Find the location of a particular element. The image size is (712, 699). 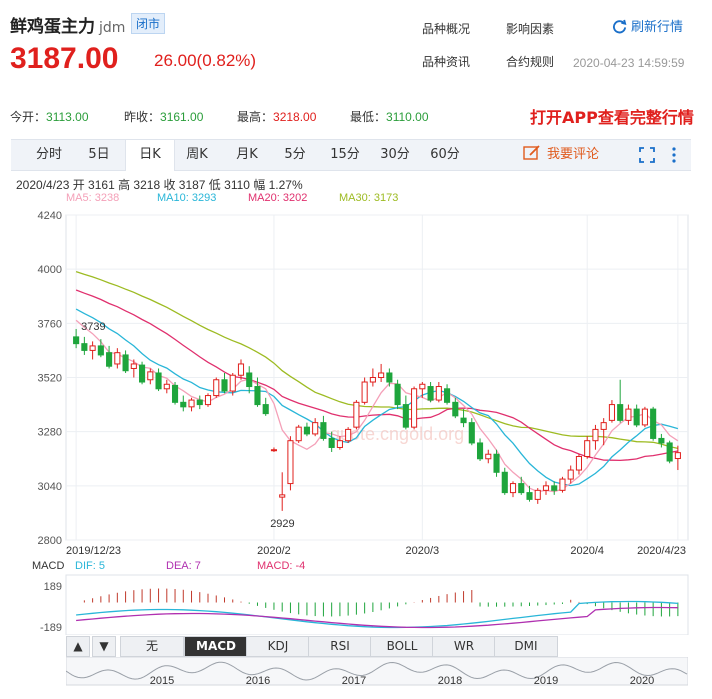

timeline-navigator: 2015 2016 2017 2018 2019 2020 is located at coordinates (377, 677).